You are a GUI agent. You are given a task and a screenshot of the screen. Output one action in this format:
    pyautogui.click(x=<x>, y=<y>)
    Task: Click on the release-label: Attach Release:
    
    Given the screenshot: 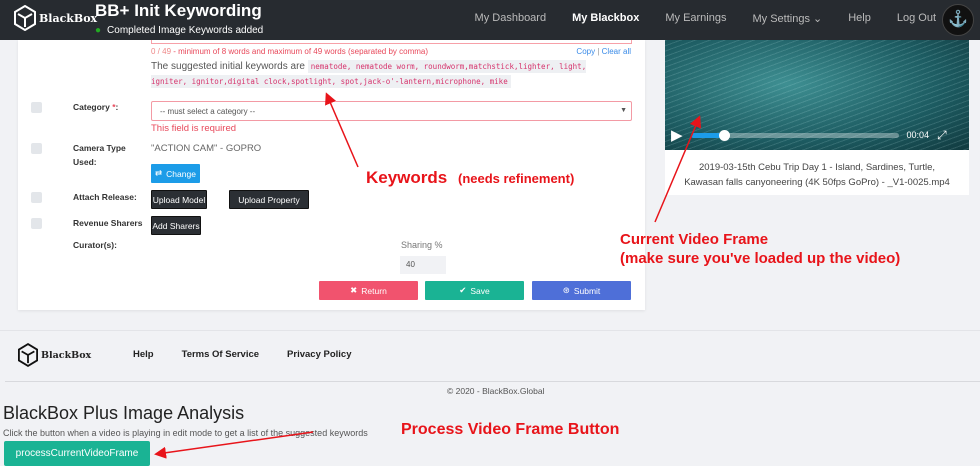 What is the action you would take?
    pyautogui.click(x=105, y=197)
    